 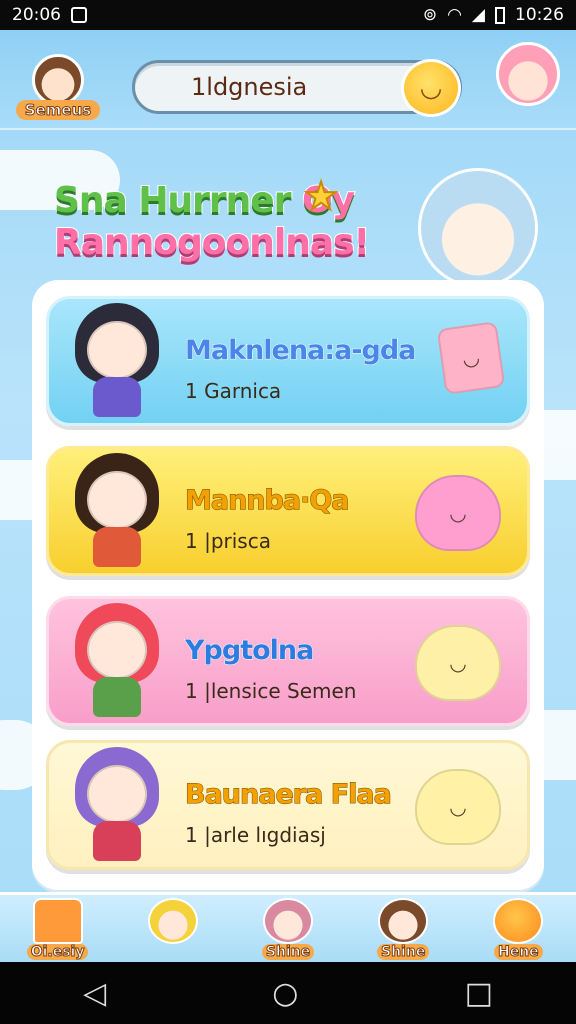 I want to click on nav-label: Oi.esiy, so click(x=57, y=951).